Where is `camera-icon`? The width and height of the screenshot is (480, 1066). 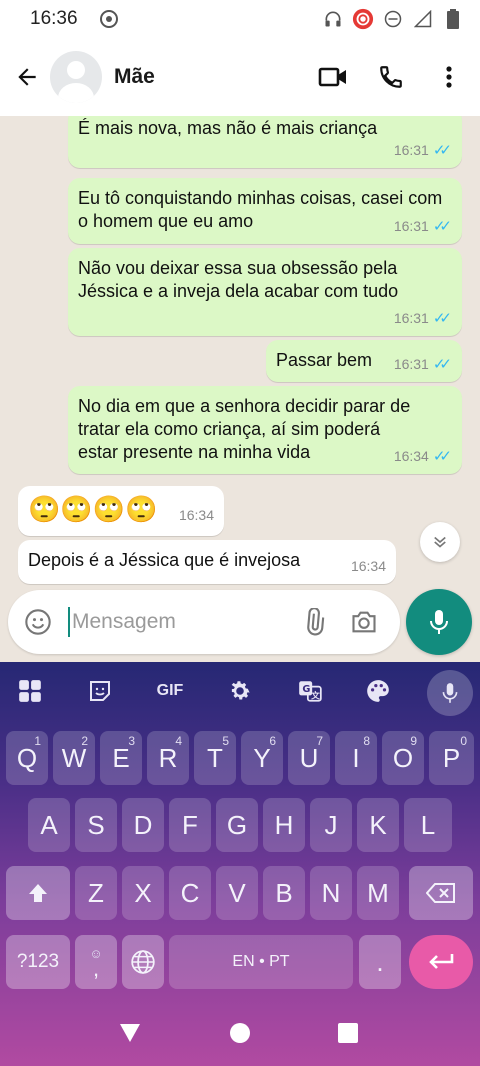
camera-icon is located at coordinates (364, 622).